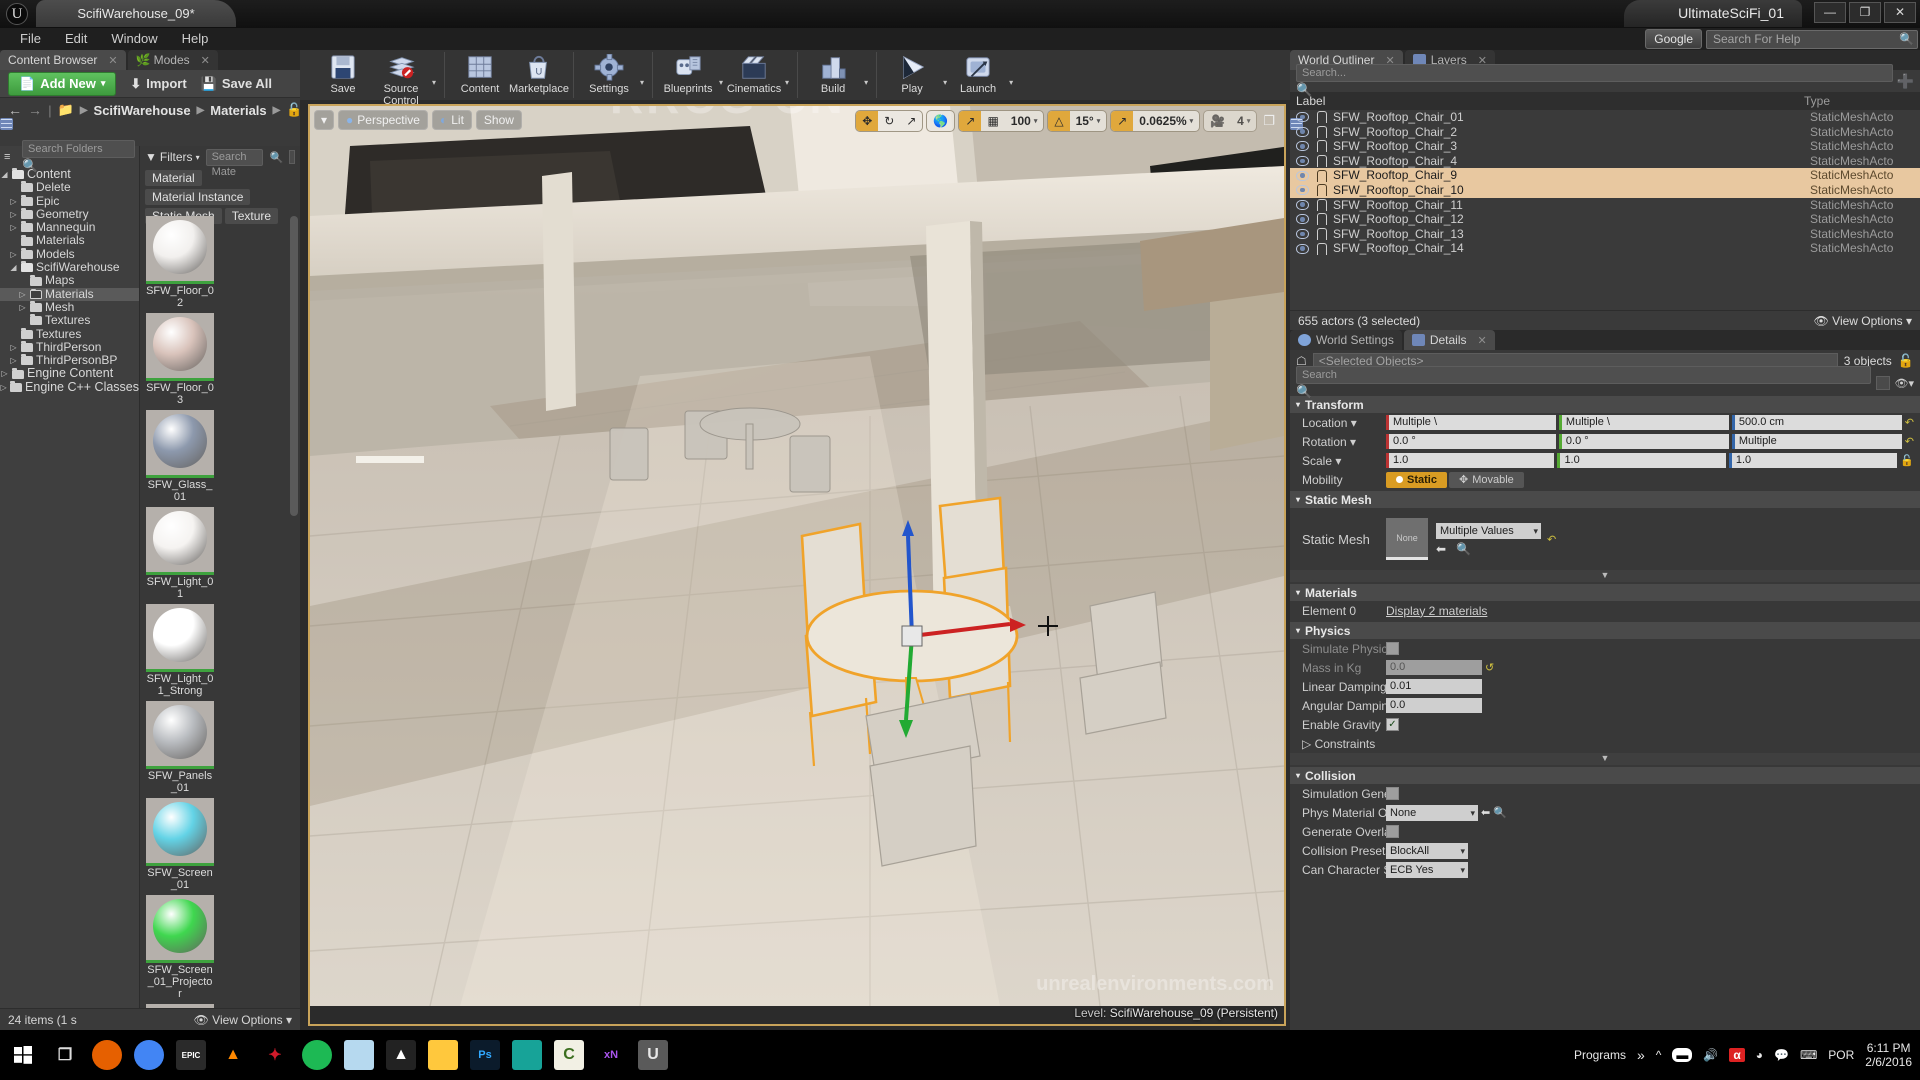 This screenshot has height=1080, width=1920. I want to click on unreal-engine-icon: U, so click(653, 1055).